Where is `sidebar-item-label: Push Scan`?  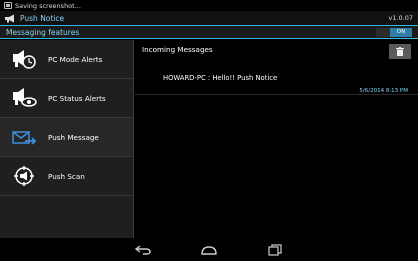 sidebar-item-label: Push Scan is located at coordinates (66, 176).